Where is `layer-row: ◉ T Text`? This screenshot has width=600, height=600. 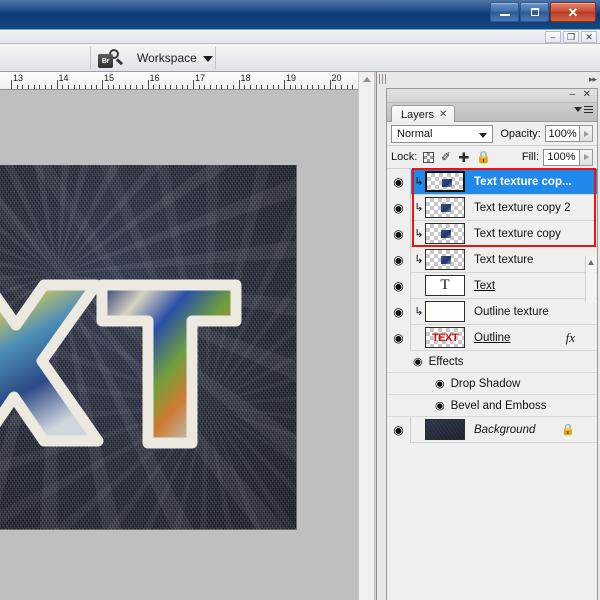
layer-row: ◉ T Text is located at coordinates (492, 285).